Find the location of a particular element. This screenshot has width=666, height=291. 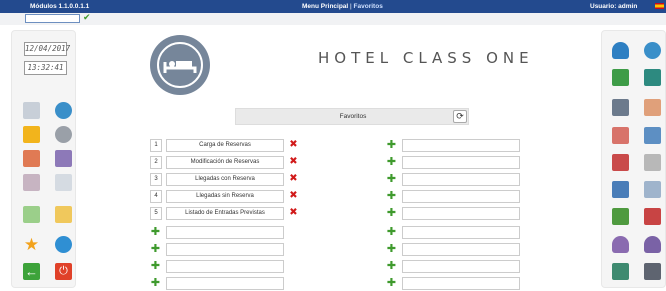

calendar-search-icon is located at coordinates (652, 162).